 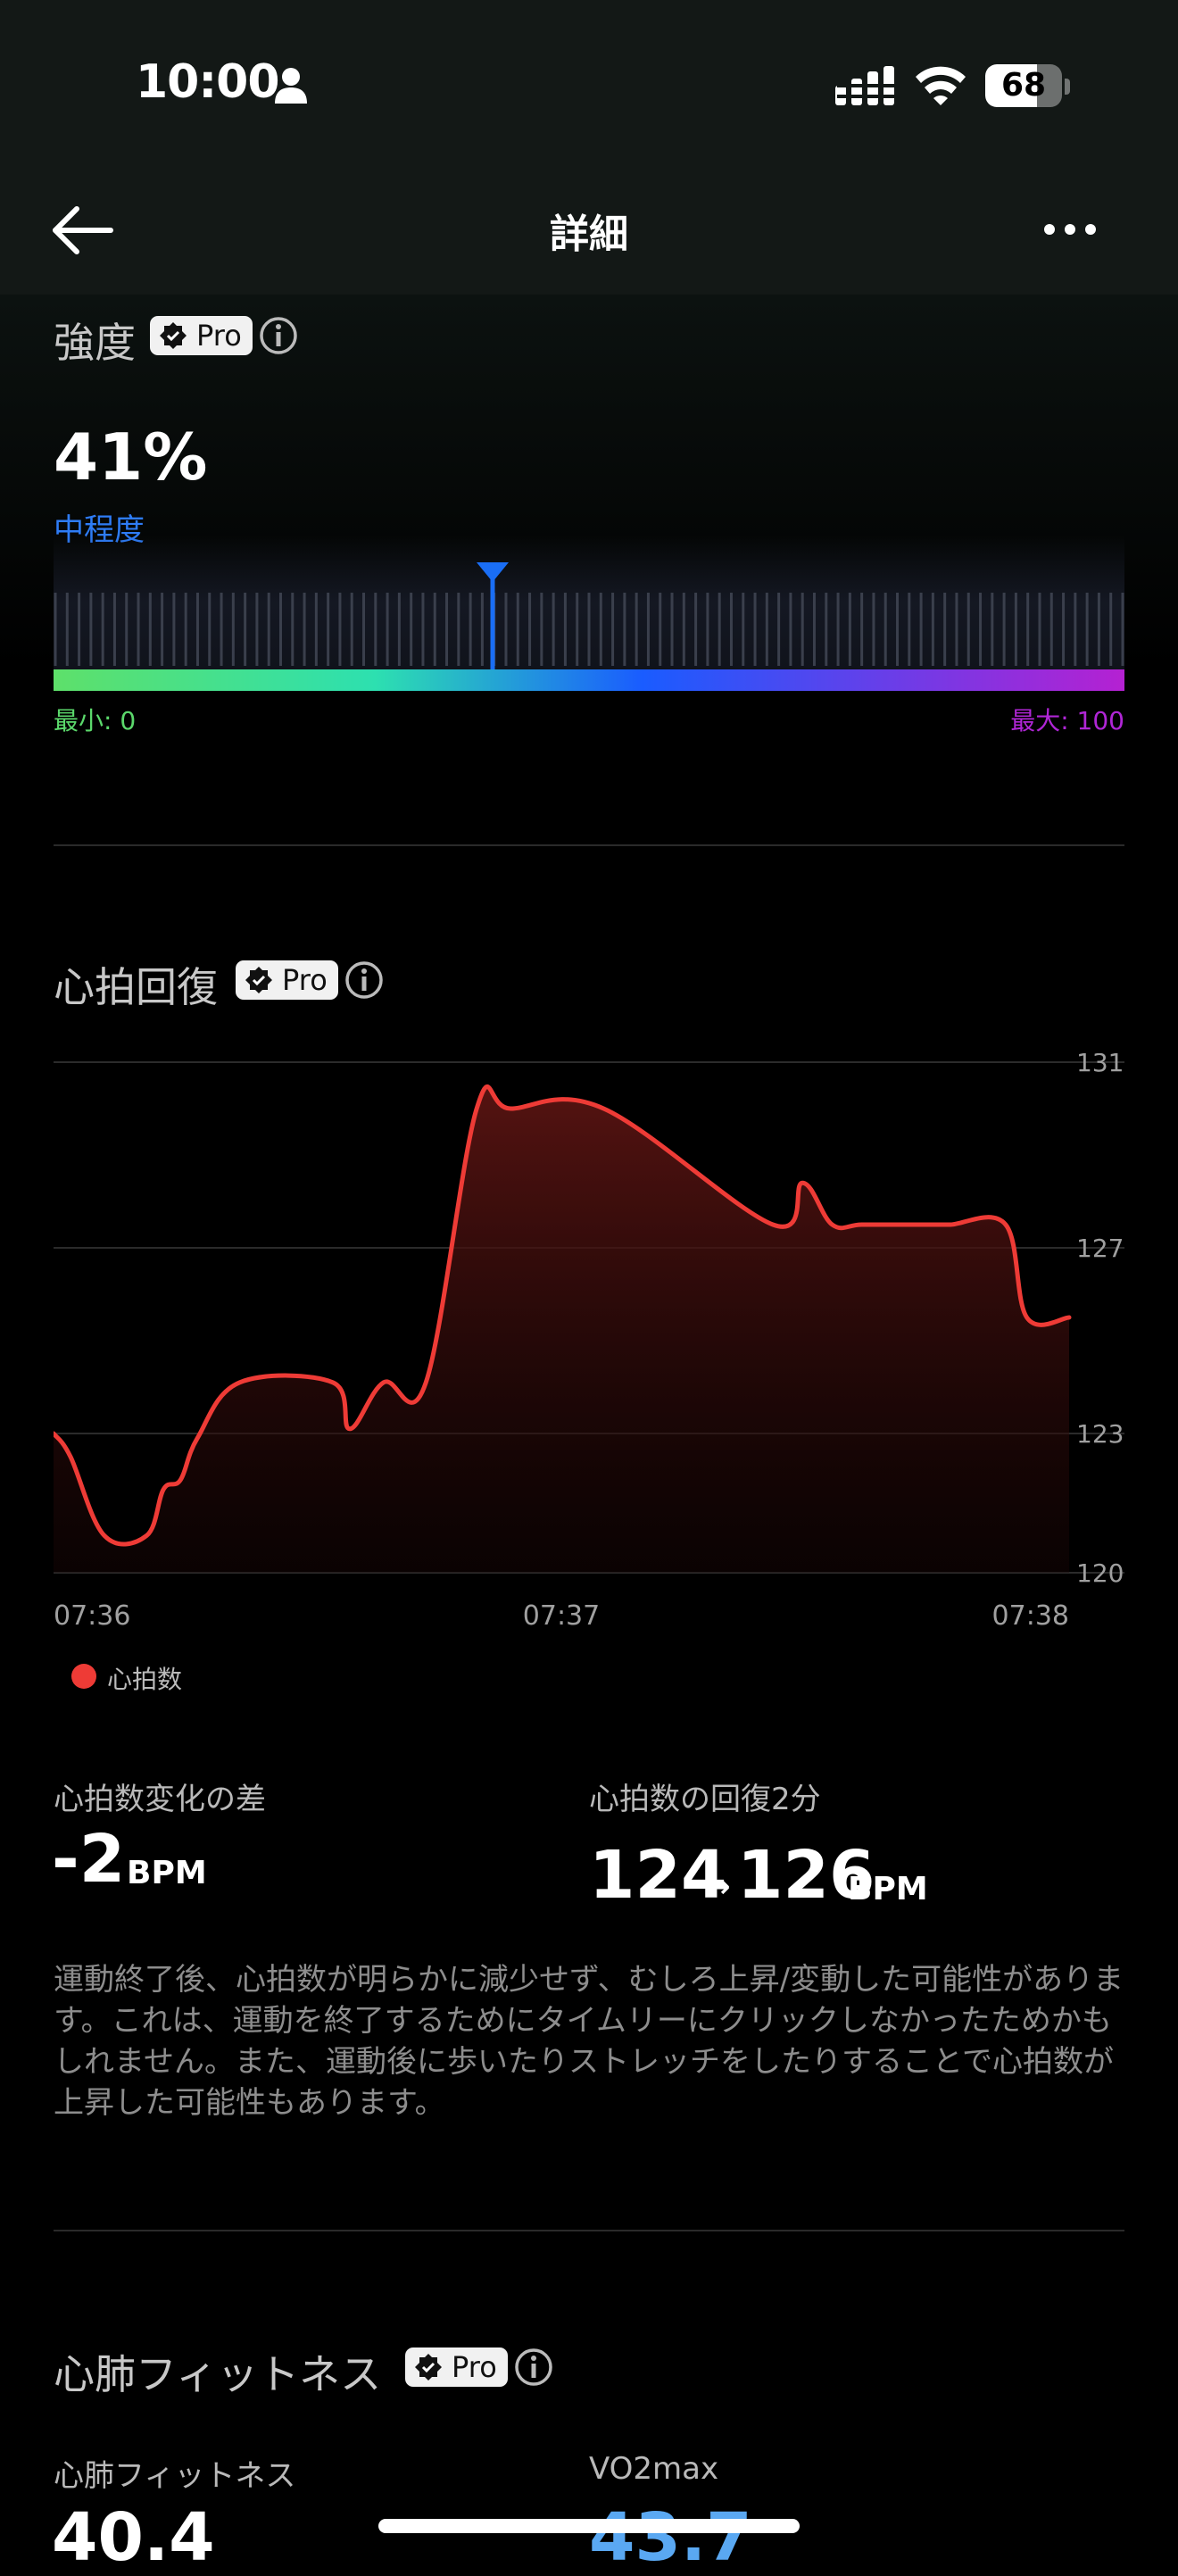 What do you see at coordinates (589, 235) in the screenshot?
I see `page-title: 詳細` at bounding box center [589, 235].